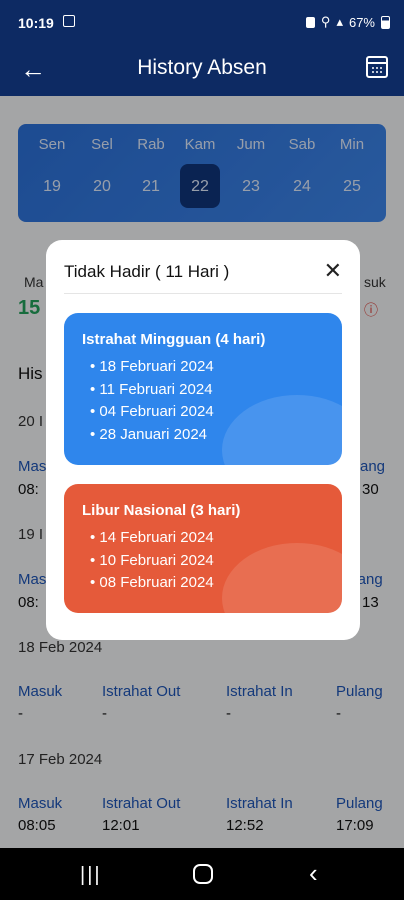  Describe the element at coordinates (174, 339) in the screenshot. I see `card-title: Istrahat Mingguan (4 hari)` at that location.